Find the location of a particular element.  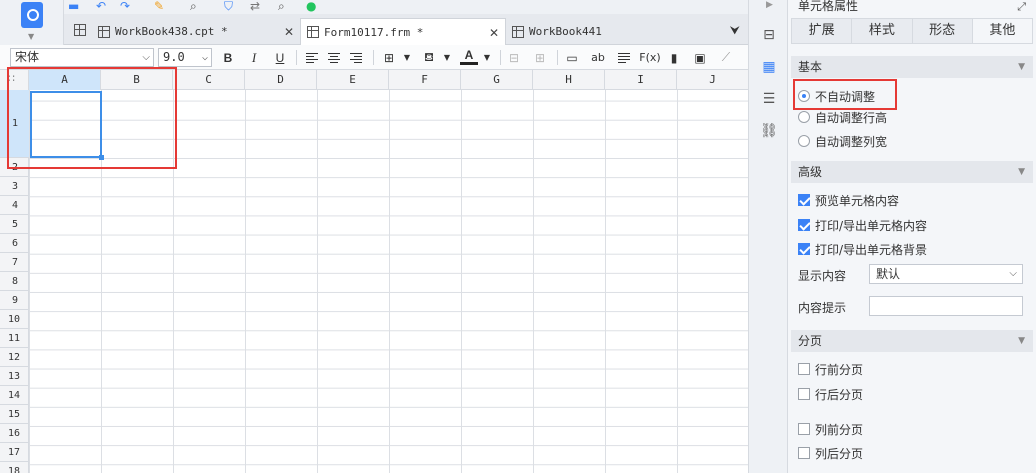

row-header: 7 is located at coordinates (14, 262).